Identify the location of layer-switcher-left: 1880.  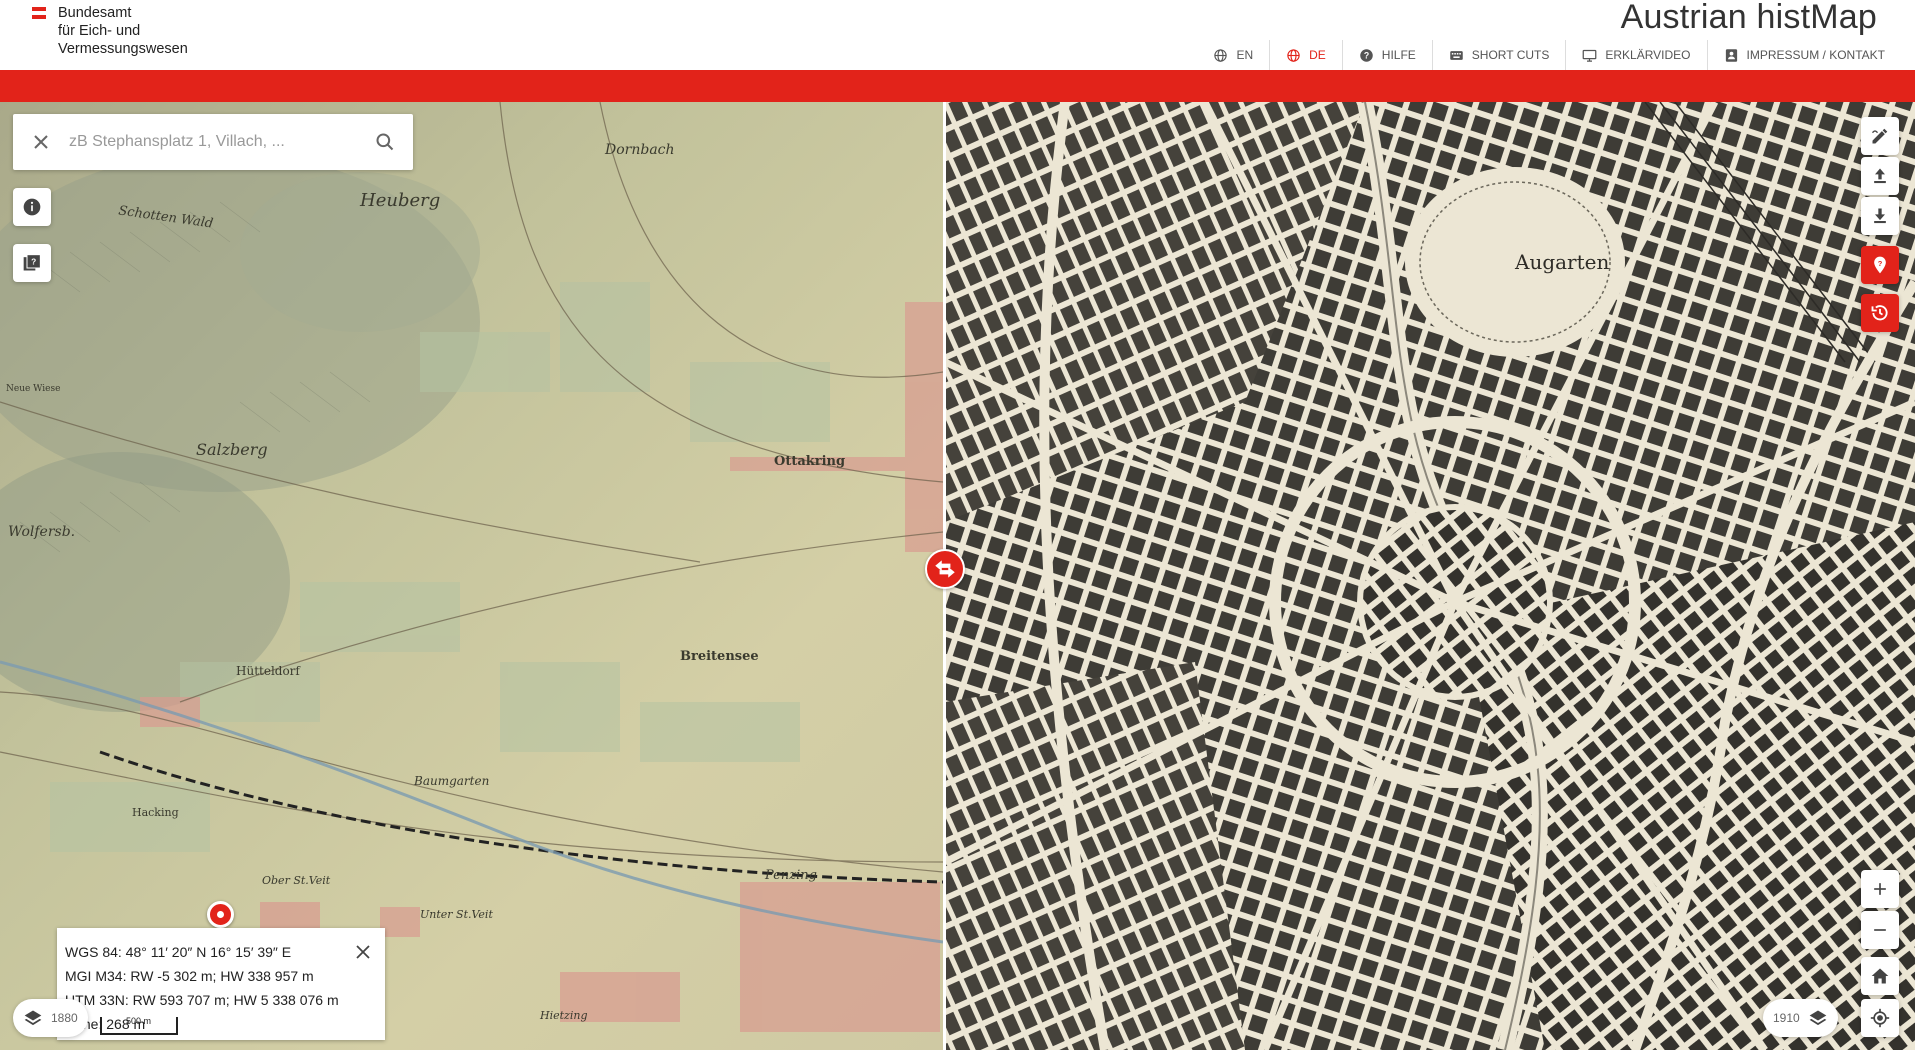
(50, 1018).